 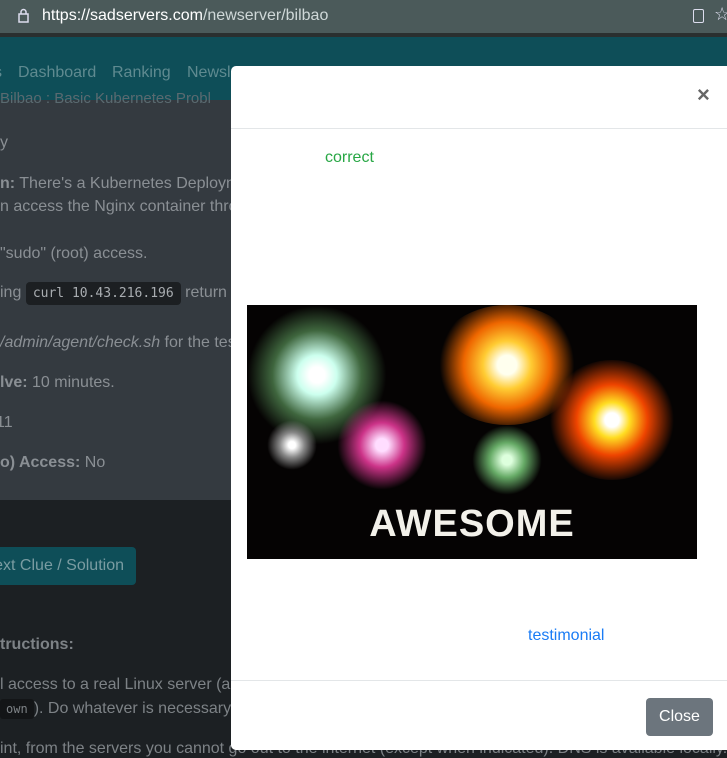 What do you see at coordinates (80, 342) in the screenshot?
I see `file-path: /admin/agent/check.sh` at bounding box center [80, 342].